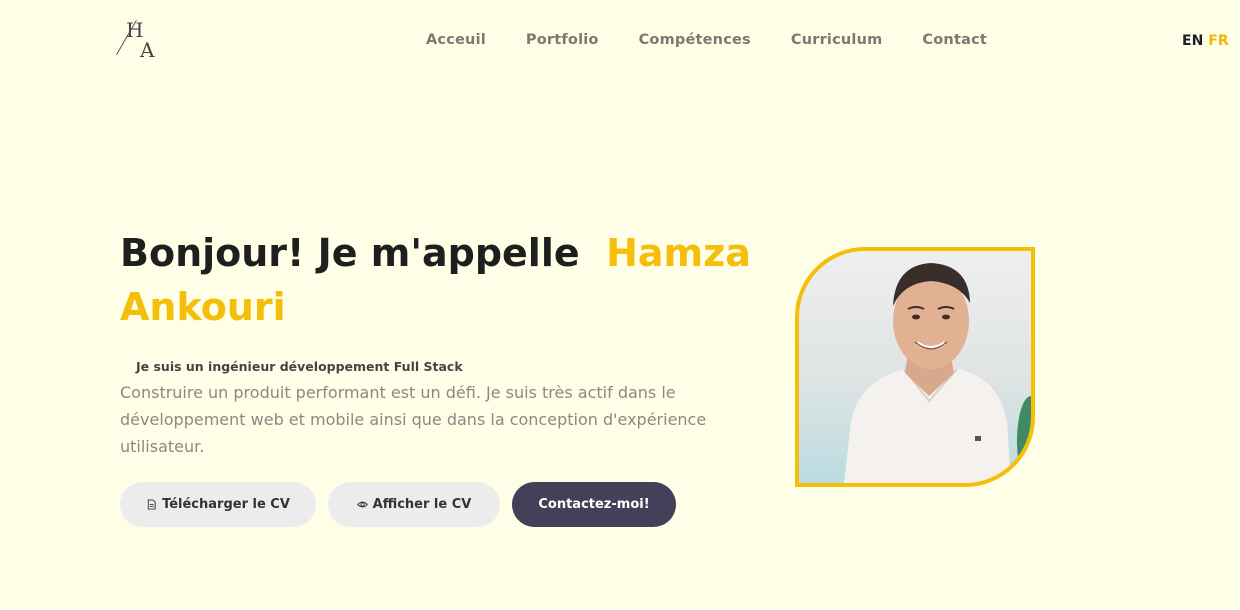 Image resolution: width=1240 pixels, height=610 pixels. I want to click on download-cv-button: Télécharger le CV, so click(218, 504).